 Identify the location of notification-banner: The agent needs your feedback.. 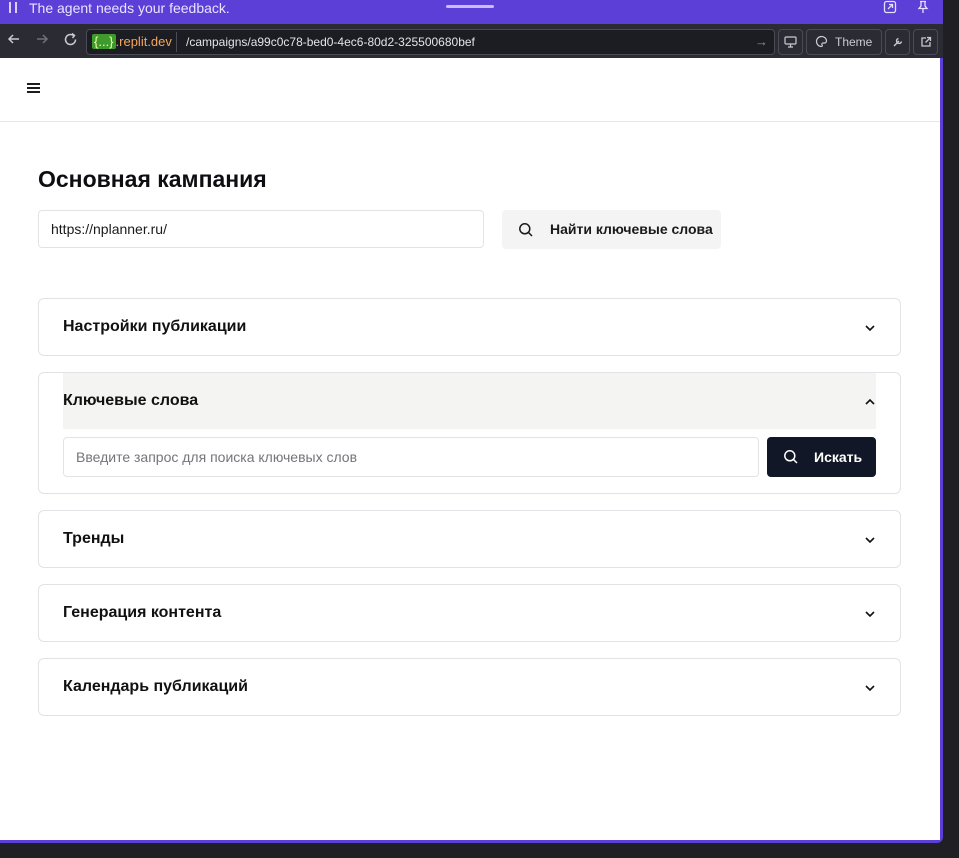
(471, 12).